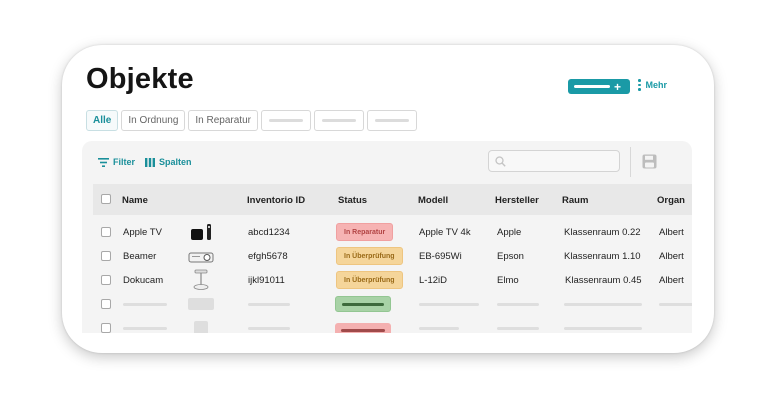  I want to click on apple-tv-thumbnail-icon, so click(201, 232).